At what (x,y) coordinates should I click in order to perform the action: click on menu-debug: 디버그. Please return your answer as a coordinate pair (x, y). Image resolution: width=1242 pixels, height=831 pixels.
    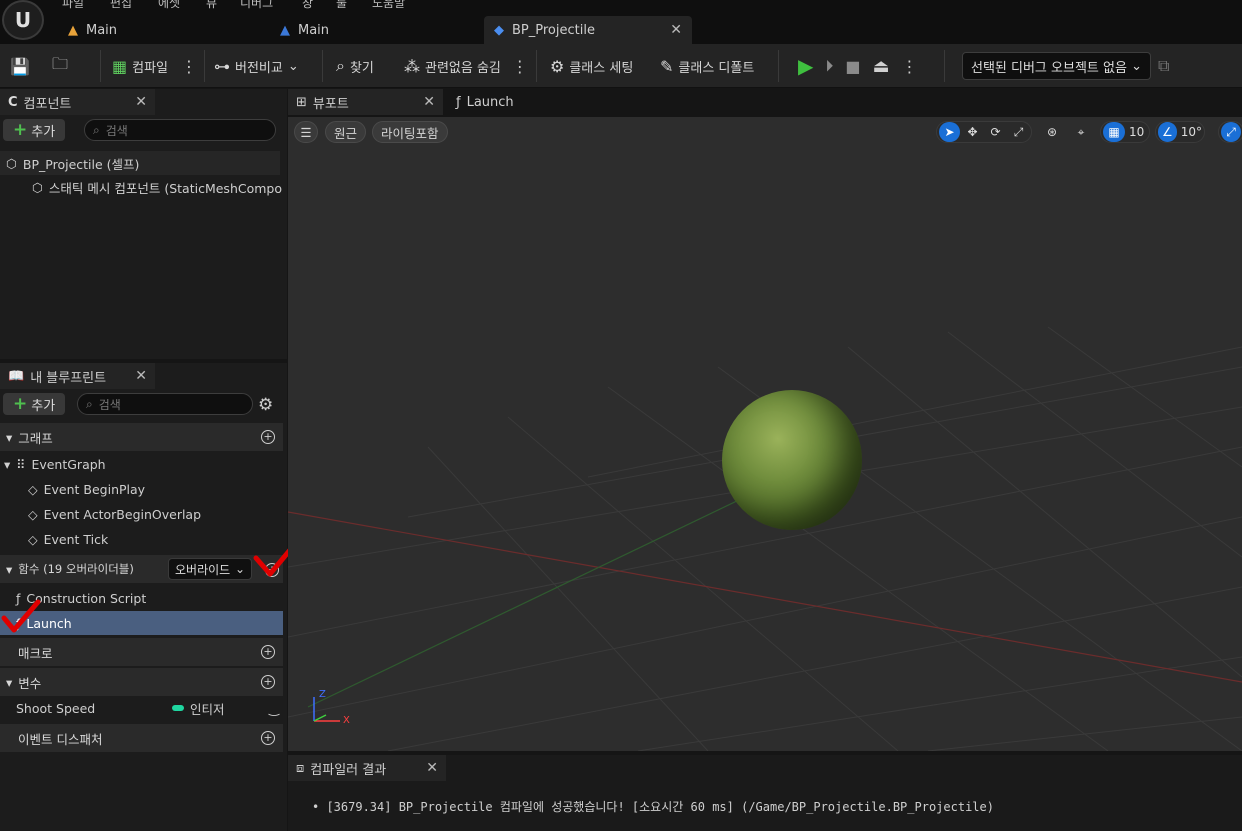
    Looking at the image, I should click on (256, 5).